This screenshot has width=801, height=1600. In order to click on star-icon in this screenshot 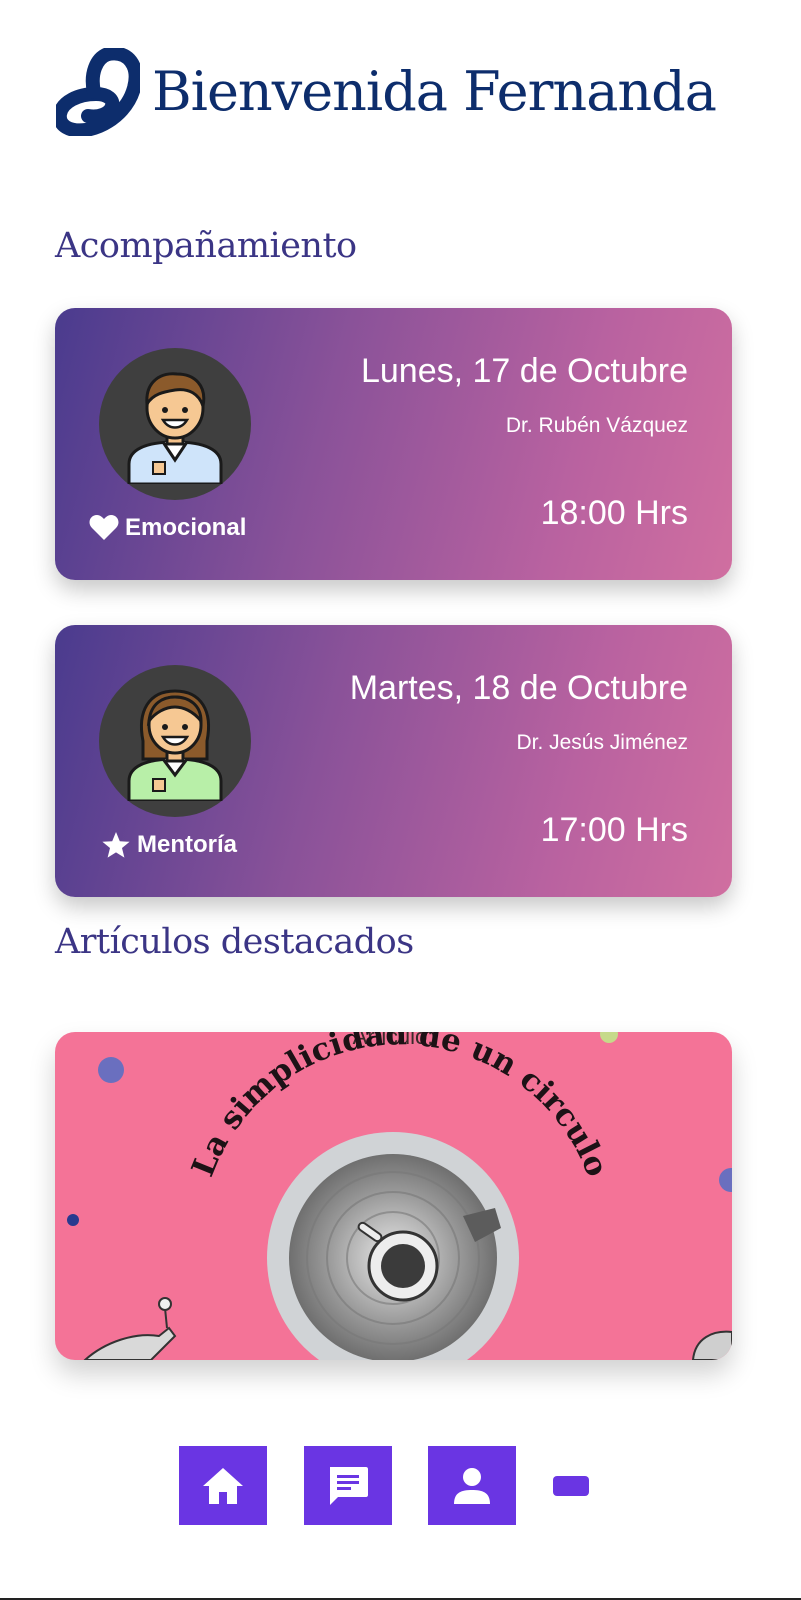, I will do `click(116, 845)`.